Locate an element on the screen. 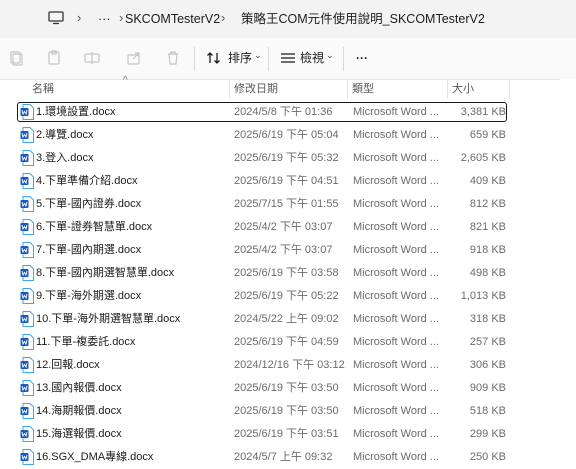 This screenshot has height=469, width=576. monitor-icon is located at coordinates (56, 18).